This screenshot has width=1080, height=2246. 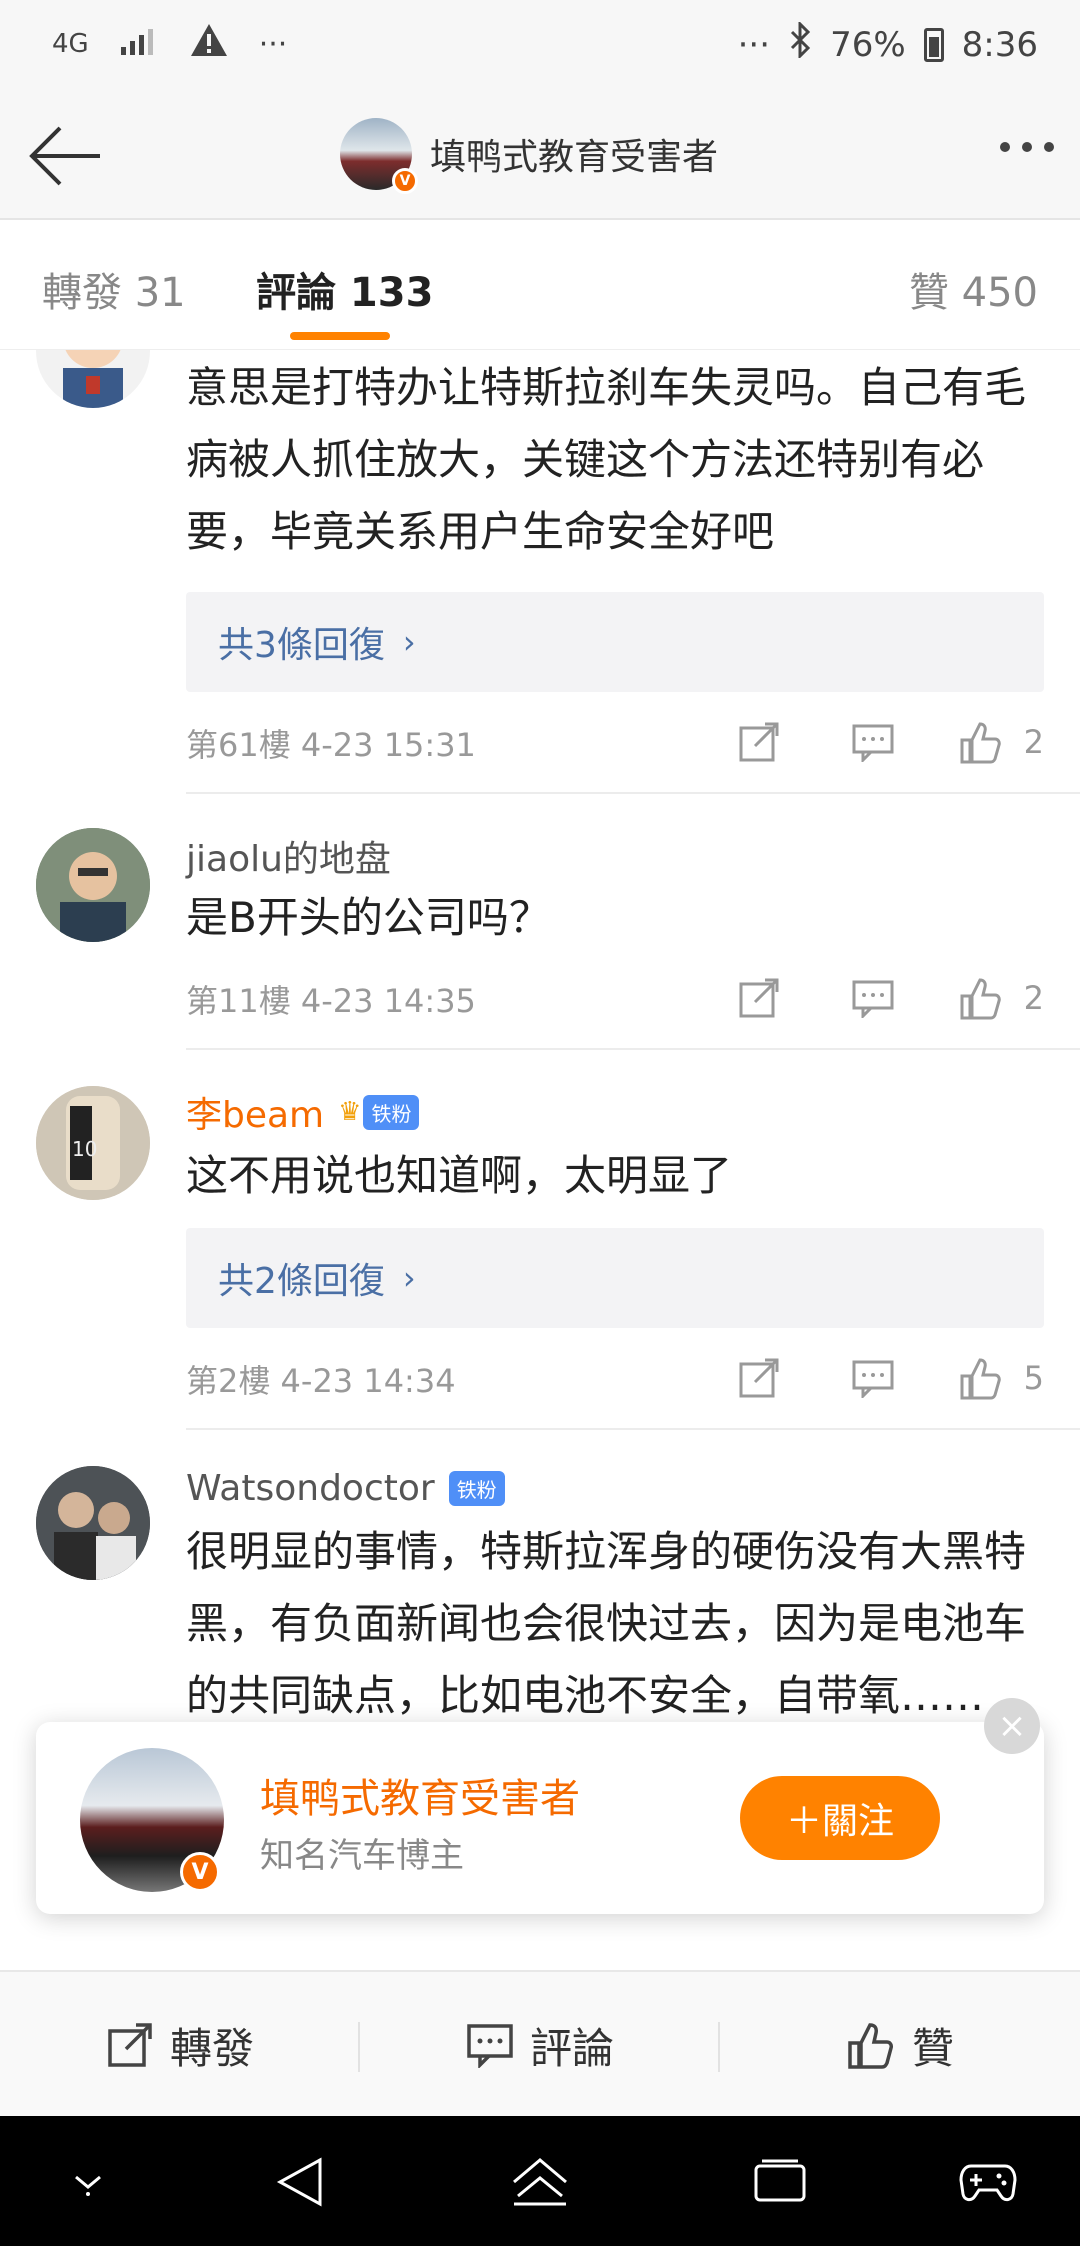 What do you see at coordinates (350, 1112) in the screenshot?
I see `crown-icon: ♛` at bounding box center [350, 1112].